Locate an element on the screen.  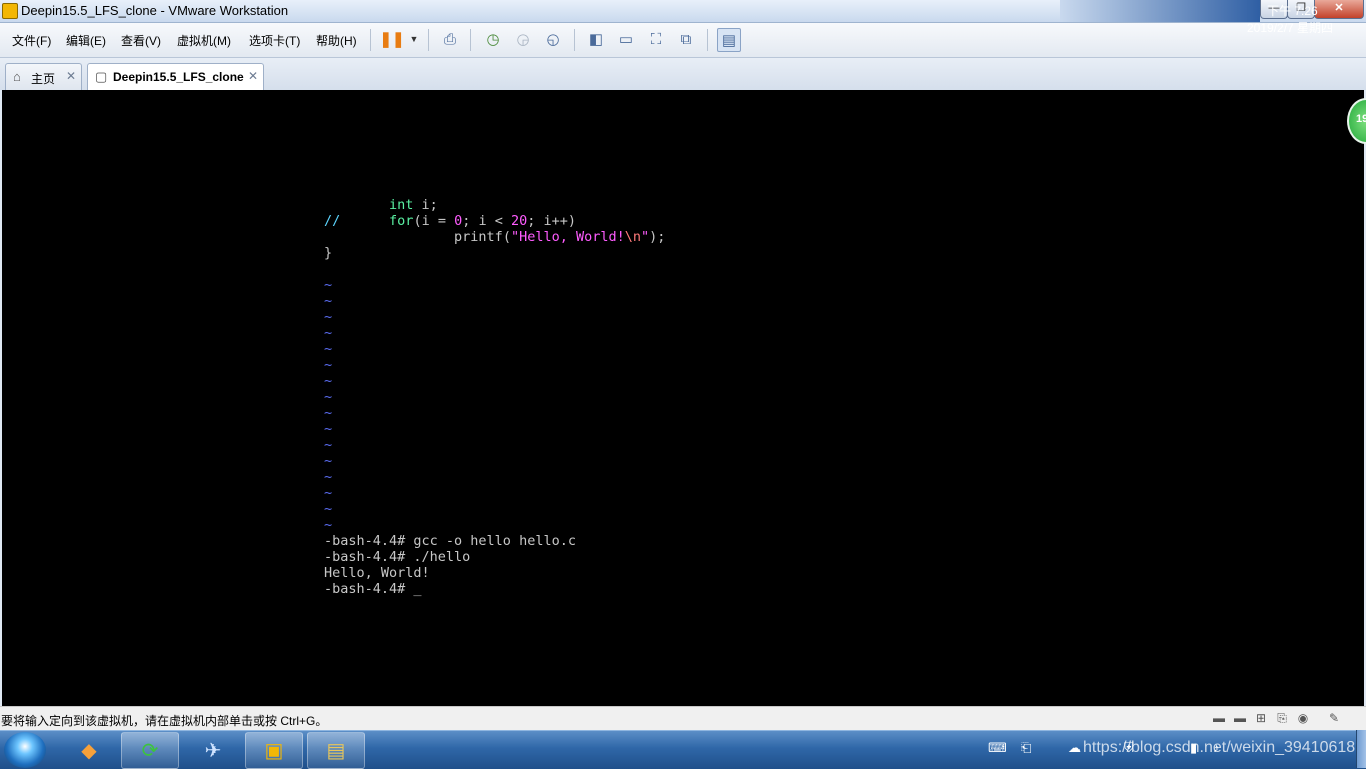
terminal-line: // for(i = 0; i < 20; i++) is located at coordinates (494, 221).